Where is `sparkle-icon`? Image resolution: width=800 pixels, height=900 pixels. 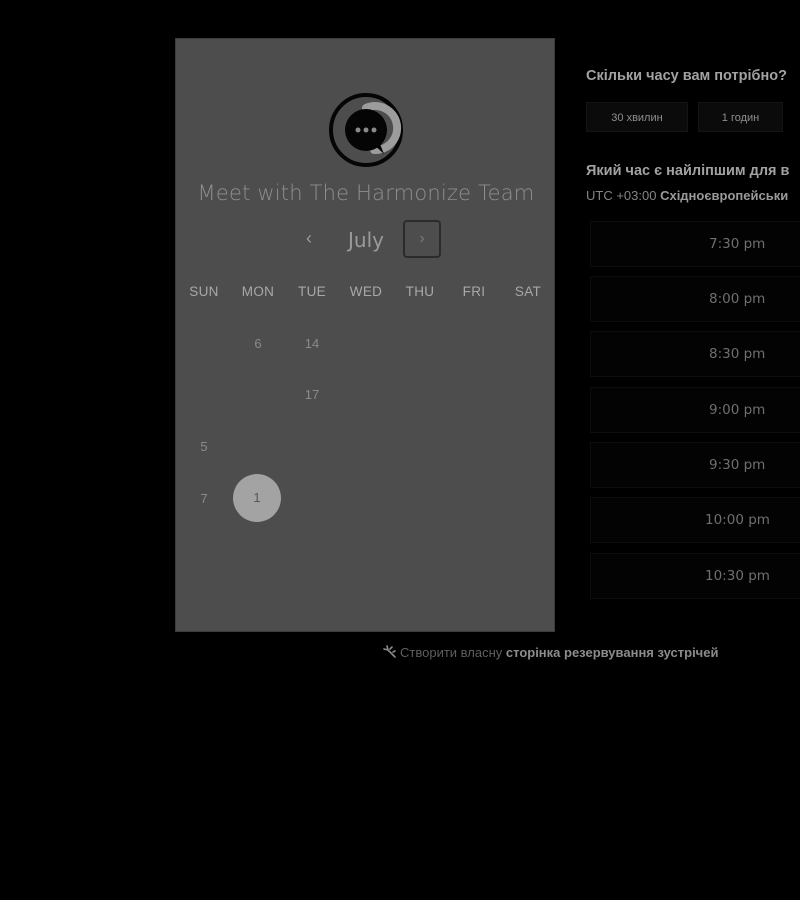
sparkle-icon is located at coordinates (389, 651).